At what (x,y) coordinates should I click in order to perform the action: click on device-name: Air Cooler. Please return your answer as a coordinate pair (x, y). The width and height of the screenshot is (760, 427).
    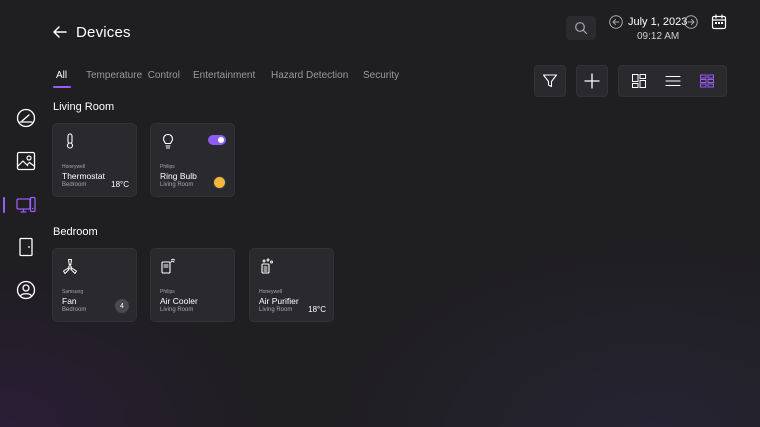
    Looking at the image, I should click on (179, 301).